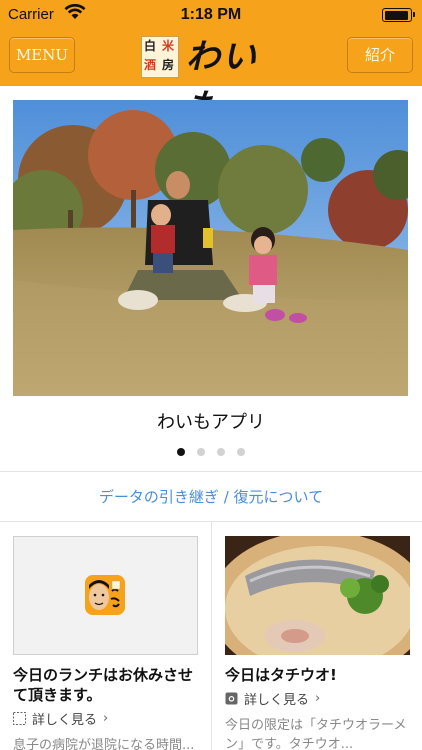  Describe the element at coordinates (231, 698) in the screenshot. I see `camera-icon` at that location.